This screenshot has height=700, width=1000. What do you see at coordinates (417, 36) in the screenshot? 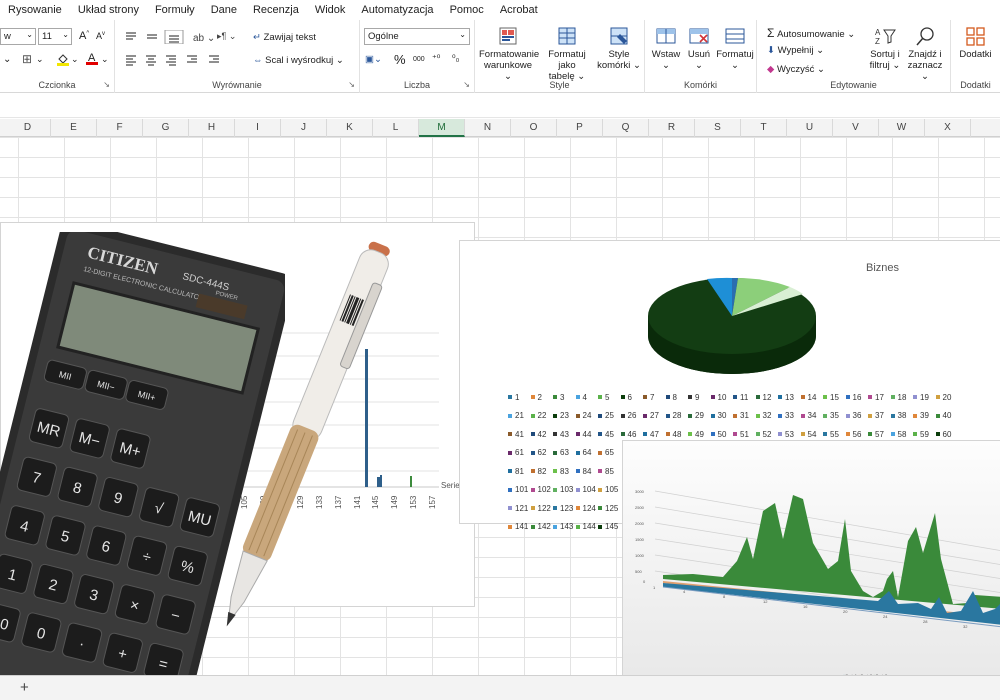
I see `number-format-select: Ogólne ⌄` at bounding box center [417, 36].